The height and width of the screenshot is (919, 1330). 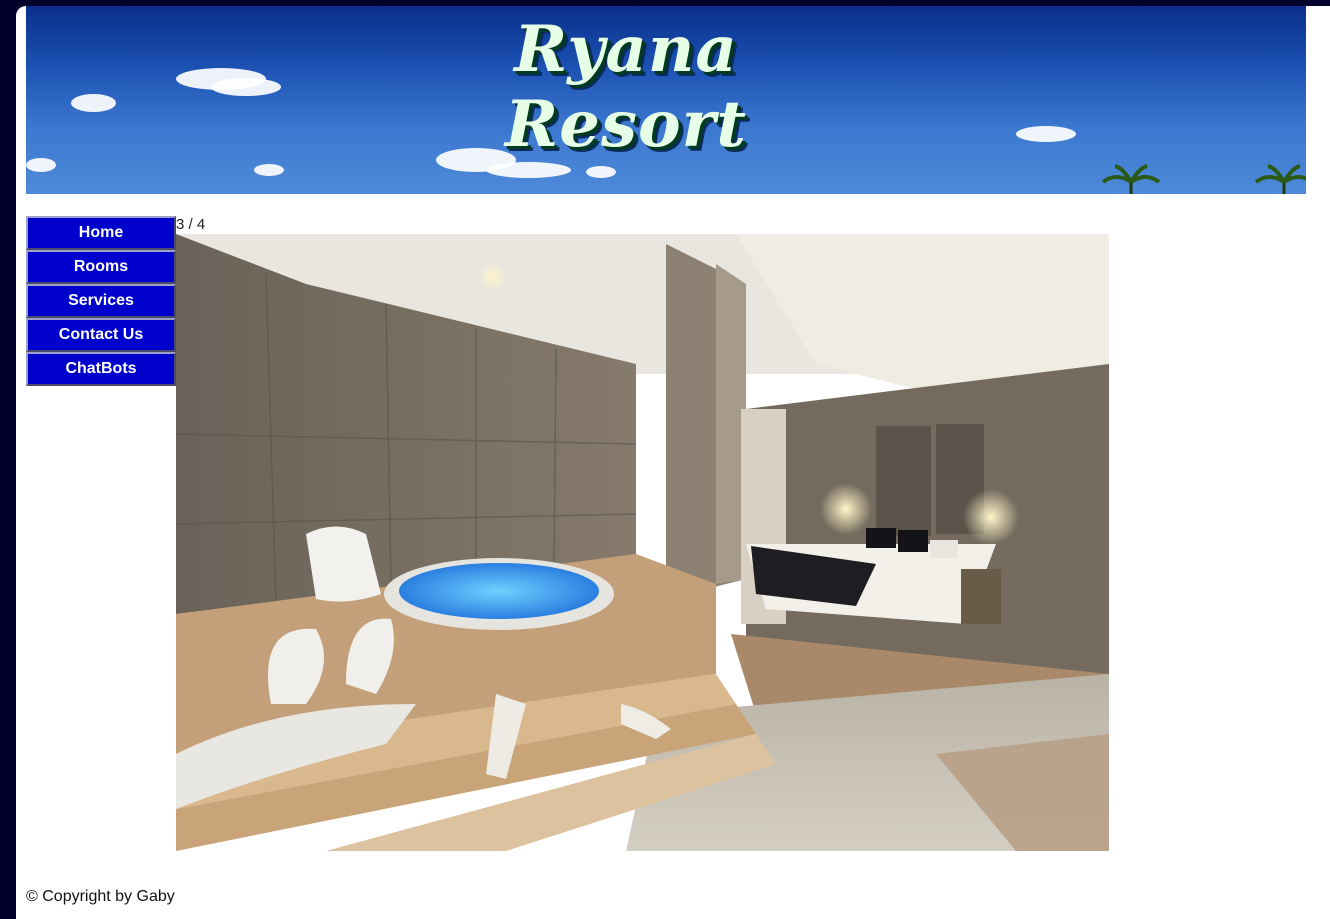 I want to click on main-nav: Home Rooms Services Contact Us ChatBots, so click(x=101, y=301).